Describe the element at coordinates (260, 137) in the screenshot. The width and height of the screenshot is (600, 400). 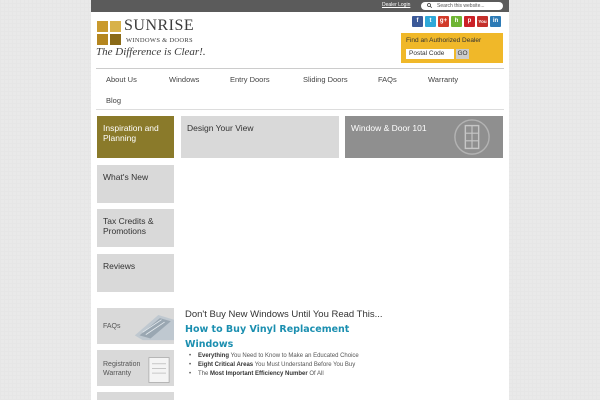
I see `tile-design-your-view: Design Your View` at that location.